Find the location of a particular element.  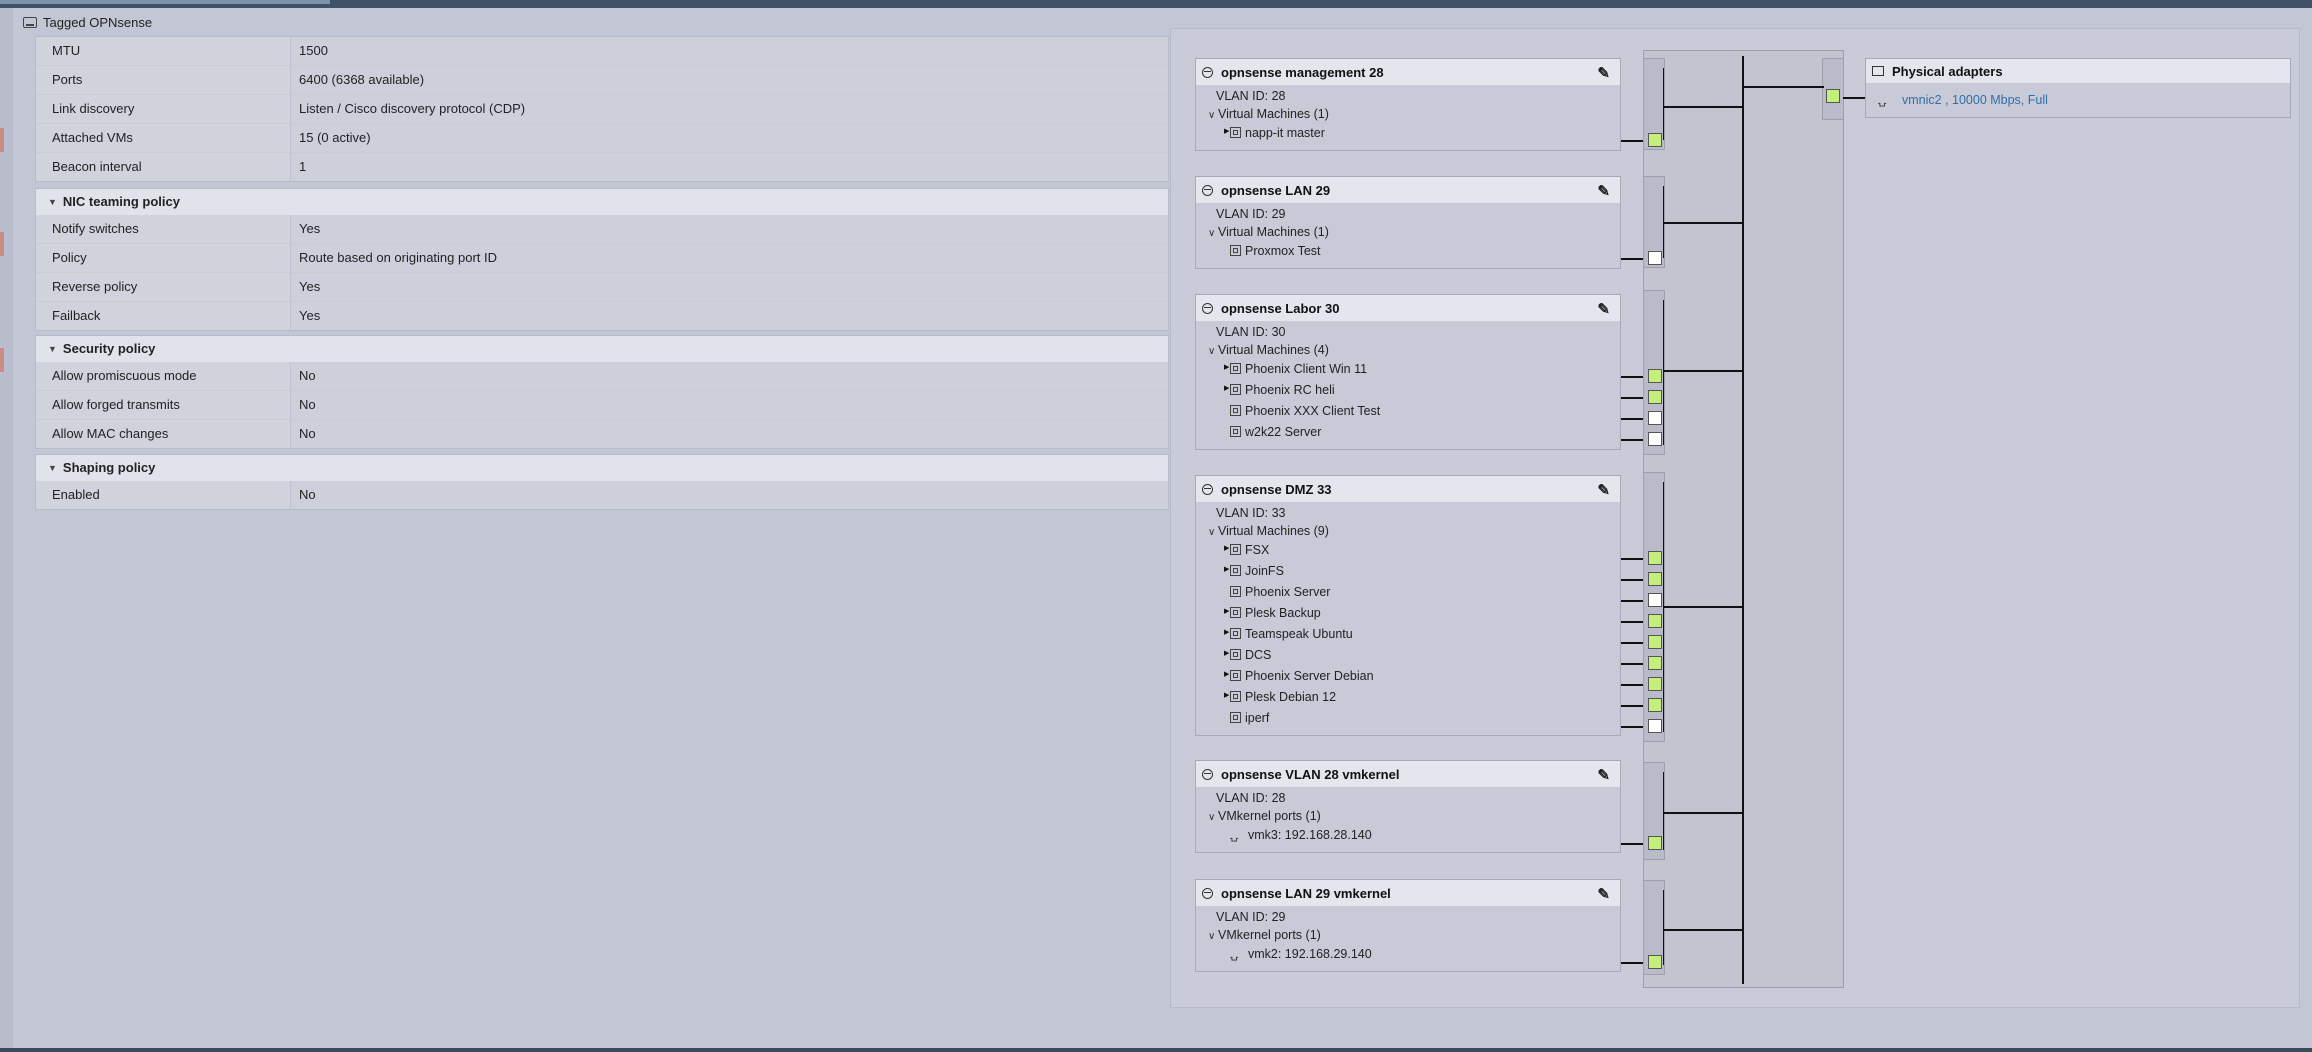

shaping-policy-header: ▼ Shaping policy is located at coordinates (602, 468).